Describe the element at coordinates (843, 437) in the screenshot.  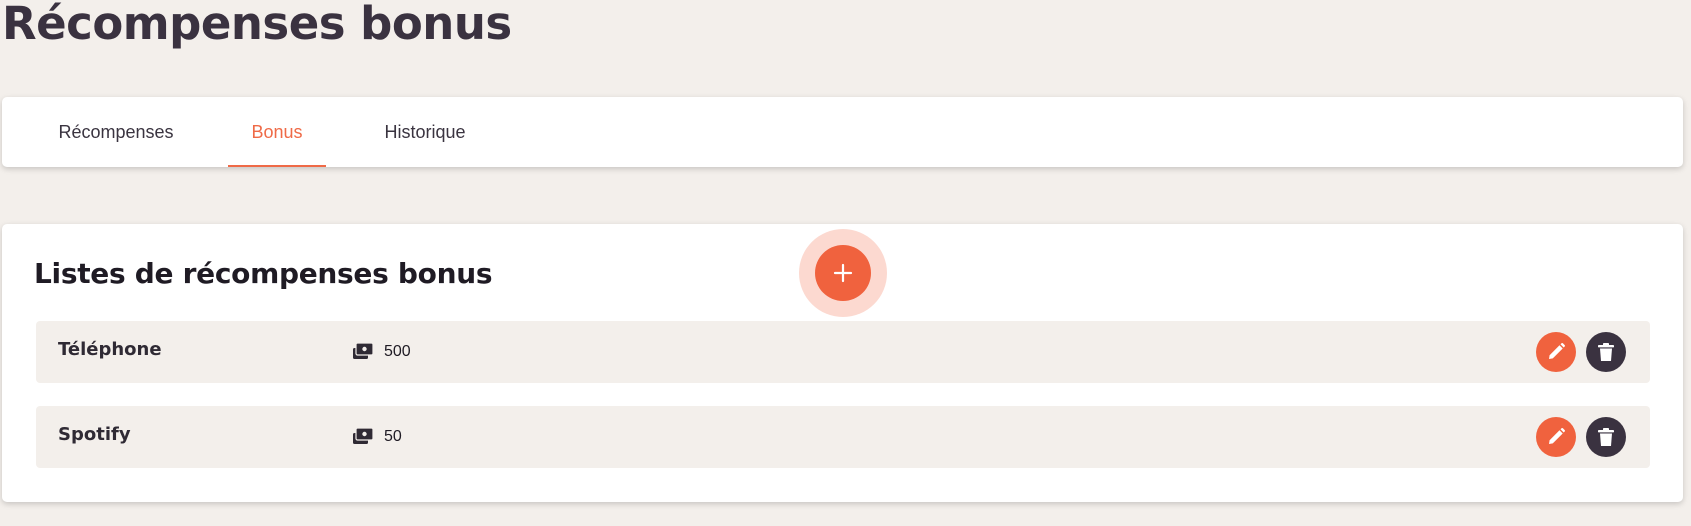
I see `reward-row: Spotify 50` at that location.